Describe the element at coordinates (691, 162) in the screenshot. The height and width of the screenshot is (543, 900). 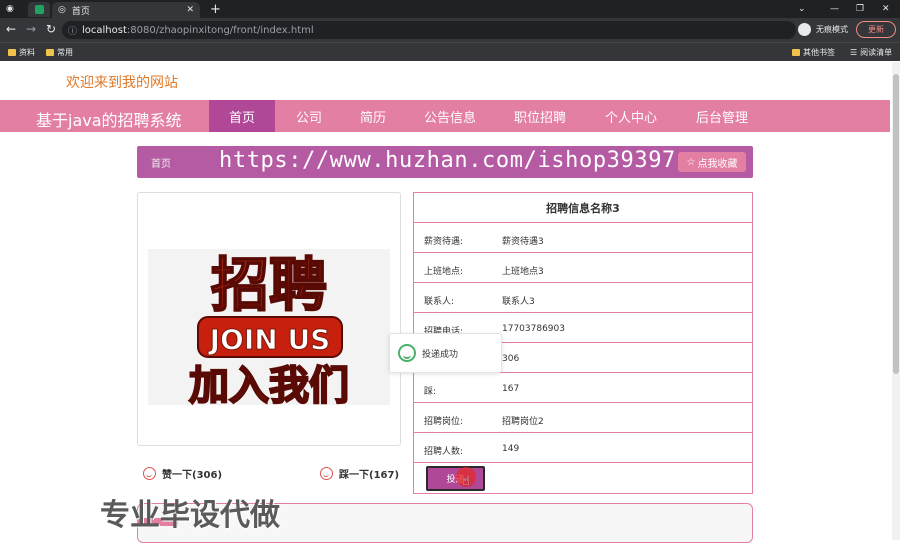
I see `star-icon: ☆` at that location.